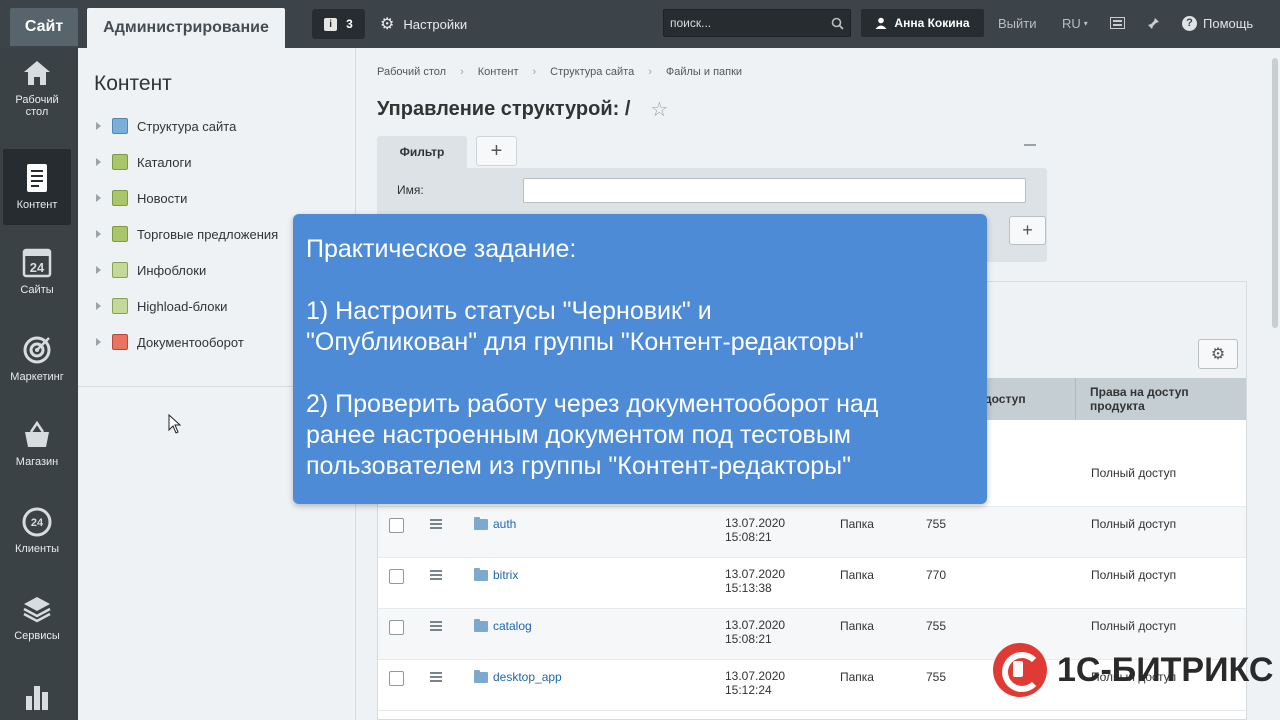 This screenshot has width=1280, height=720. Describe the element at coordinates (186, 28) in the screenshot. I see `admin-tab: Администрирование` at that location.